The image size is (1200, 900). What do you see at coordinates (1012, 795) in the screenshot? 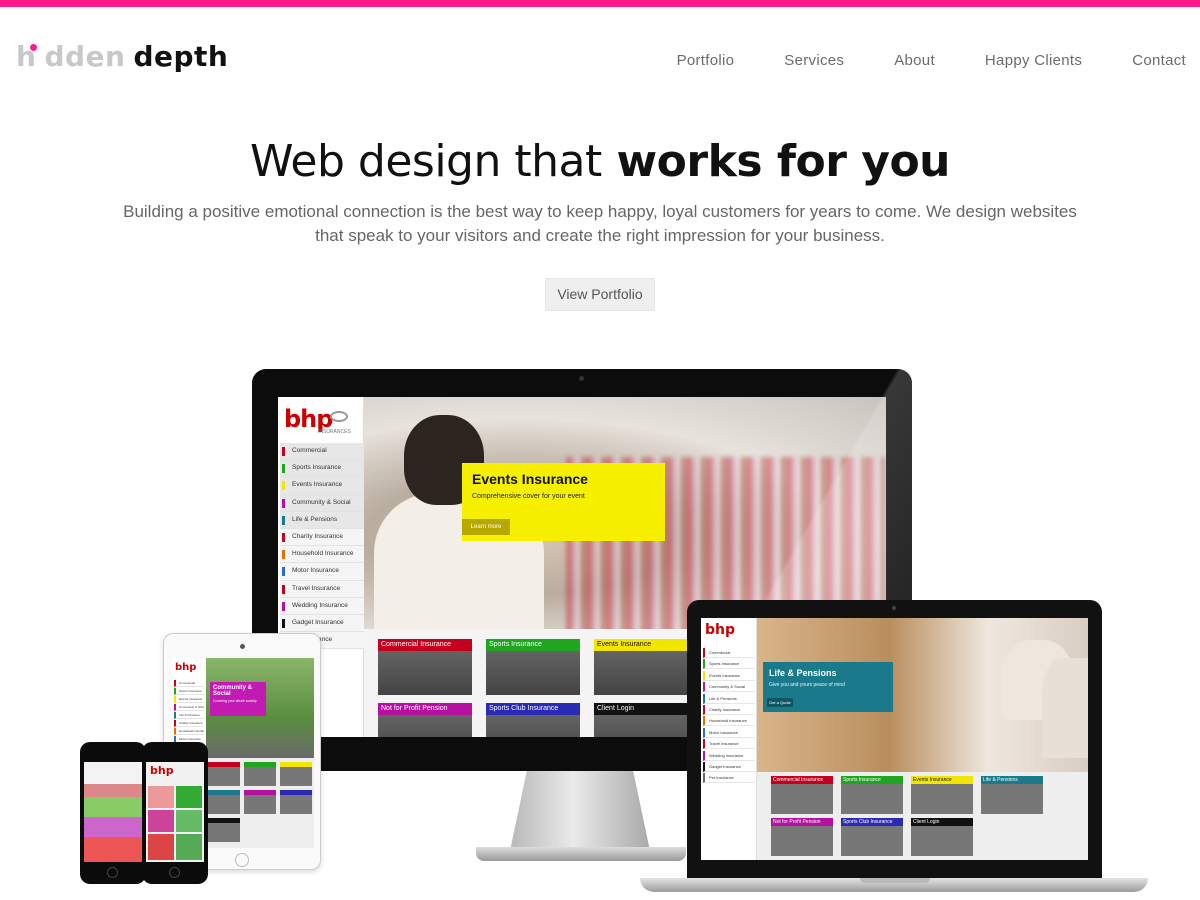
I see `laptop-tile: Life & Pensions` at bounding box center [1012, 795].